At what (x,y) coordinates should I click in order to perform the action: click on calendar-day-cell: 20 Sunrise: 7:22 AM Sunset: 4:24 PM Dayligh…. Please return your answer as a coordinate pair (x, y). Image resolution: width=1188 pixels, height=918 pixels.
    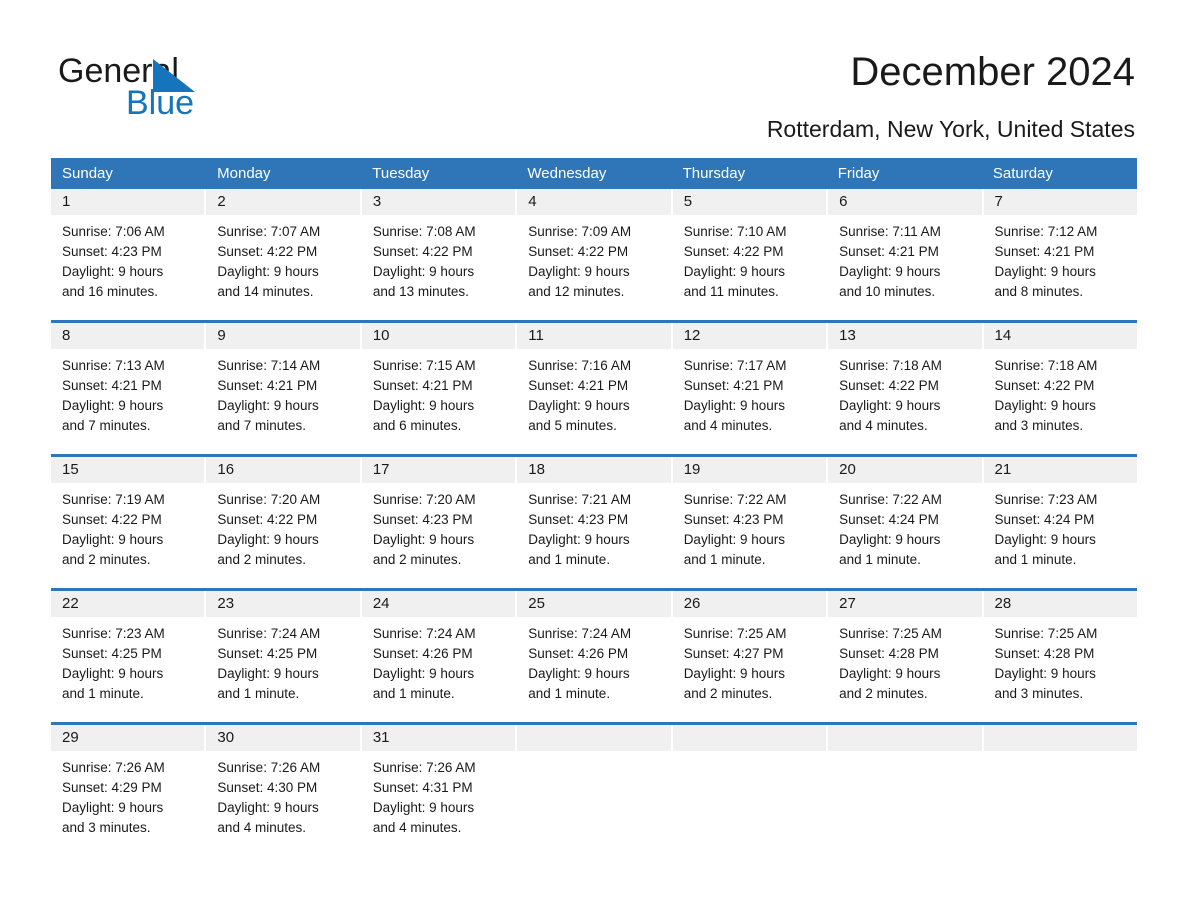
    Looking at the image, I should click on (906, 520).